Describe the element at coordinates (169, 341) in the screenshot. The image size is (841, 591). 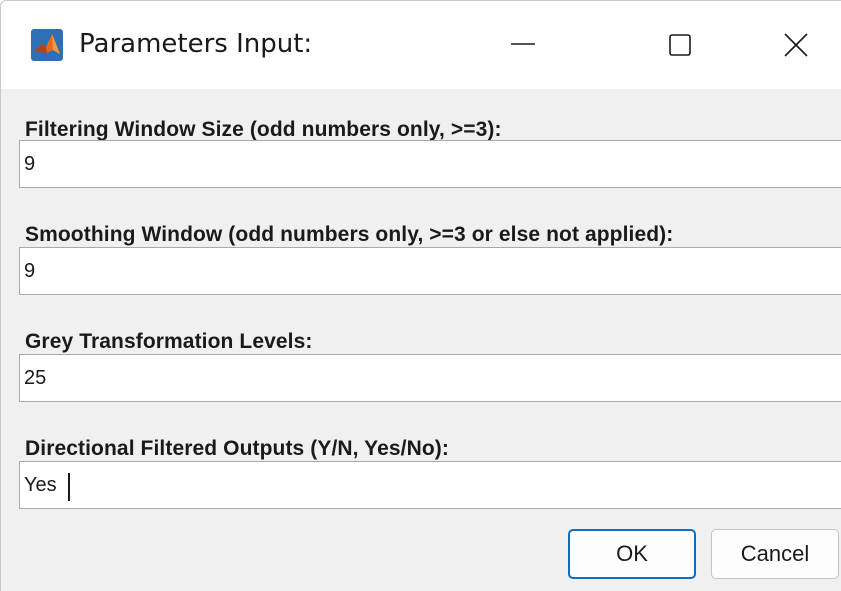
I see `grey-transformation-levels-label: Grey Transformation Levels:` at that location.